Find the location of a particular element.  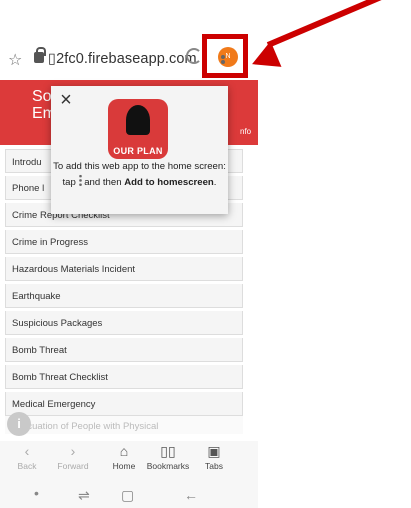

popup-text-end: . is located at coordinates (215, 182).